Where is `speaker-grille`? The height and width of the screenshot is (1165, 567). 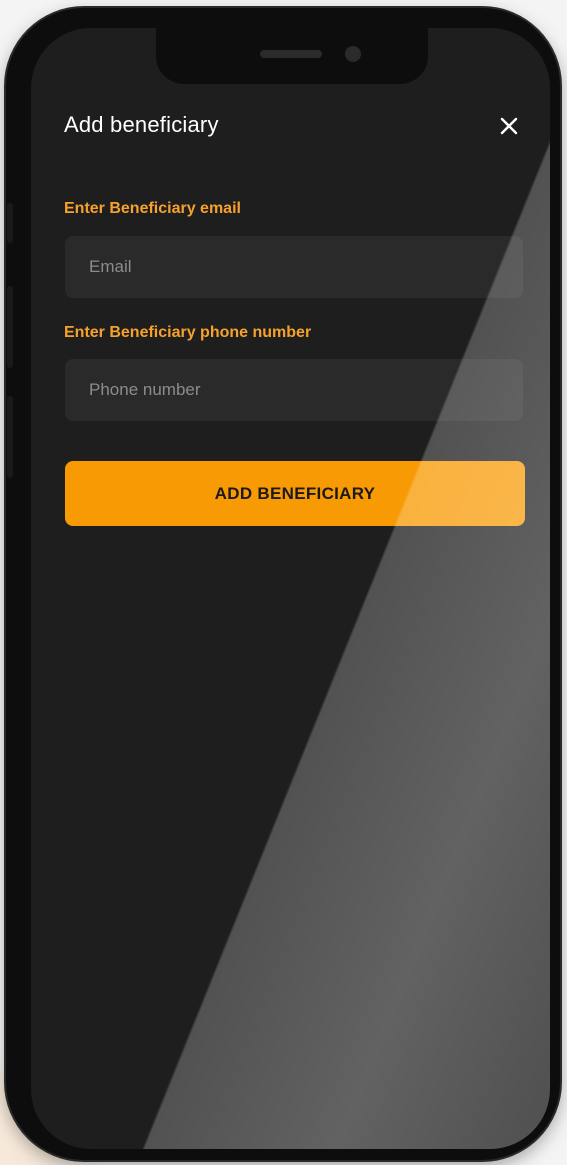 speaker-grille is located at coordinates (291, 54).